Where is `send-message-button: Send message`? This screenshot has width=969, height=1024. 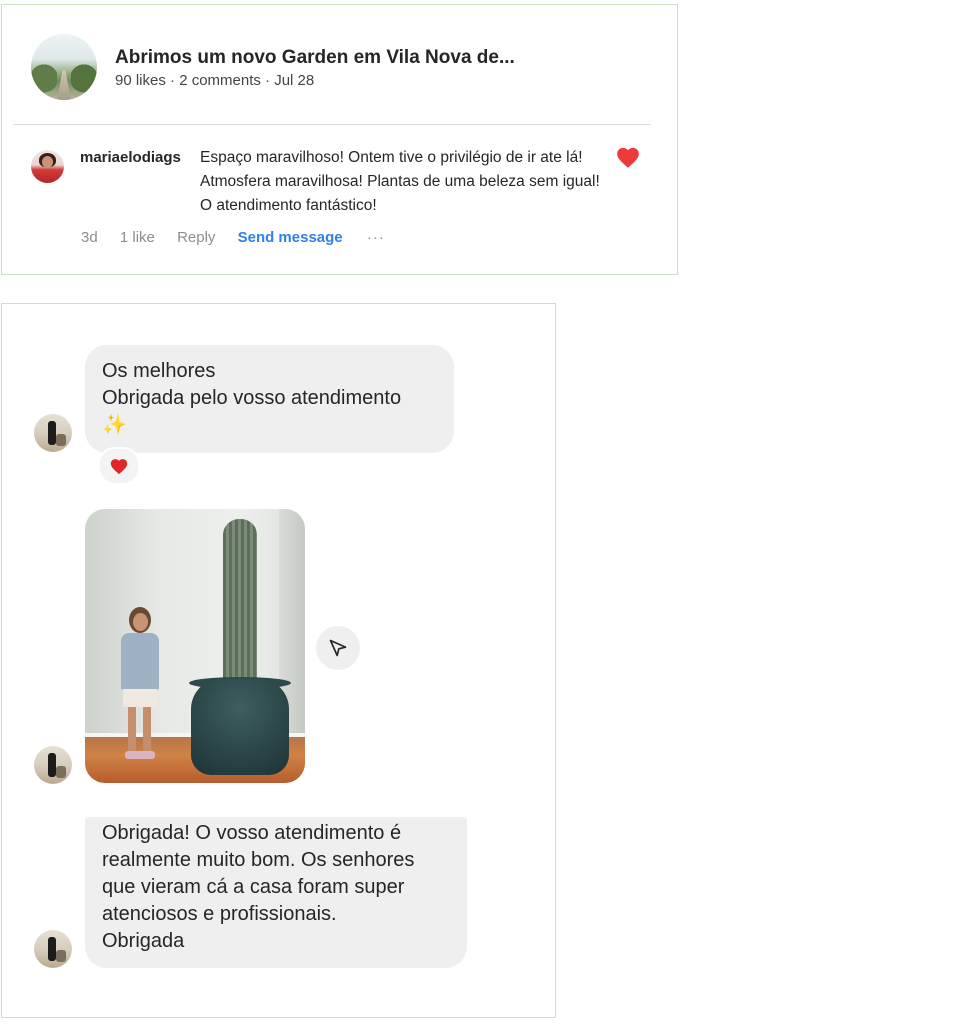
send-message-button: Send message is located at coordinates (290, 237).